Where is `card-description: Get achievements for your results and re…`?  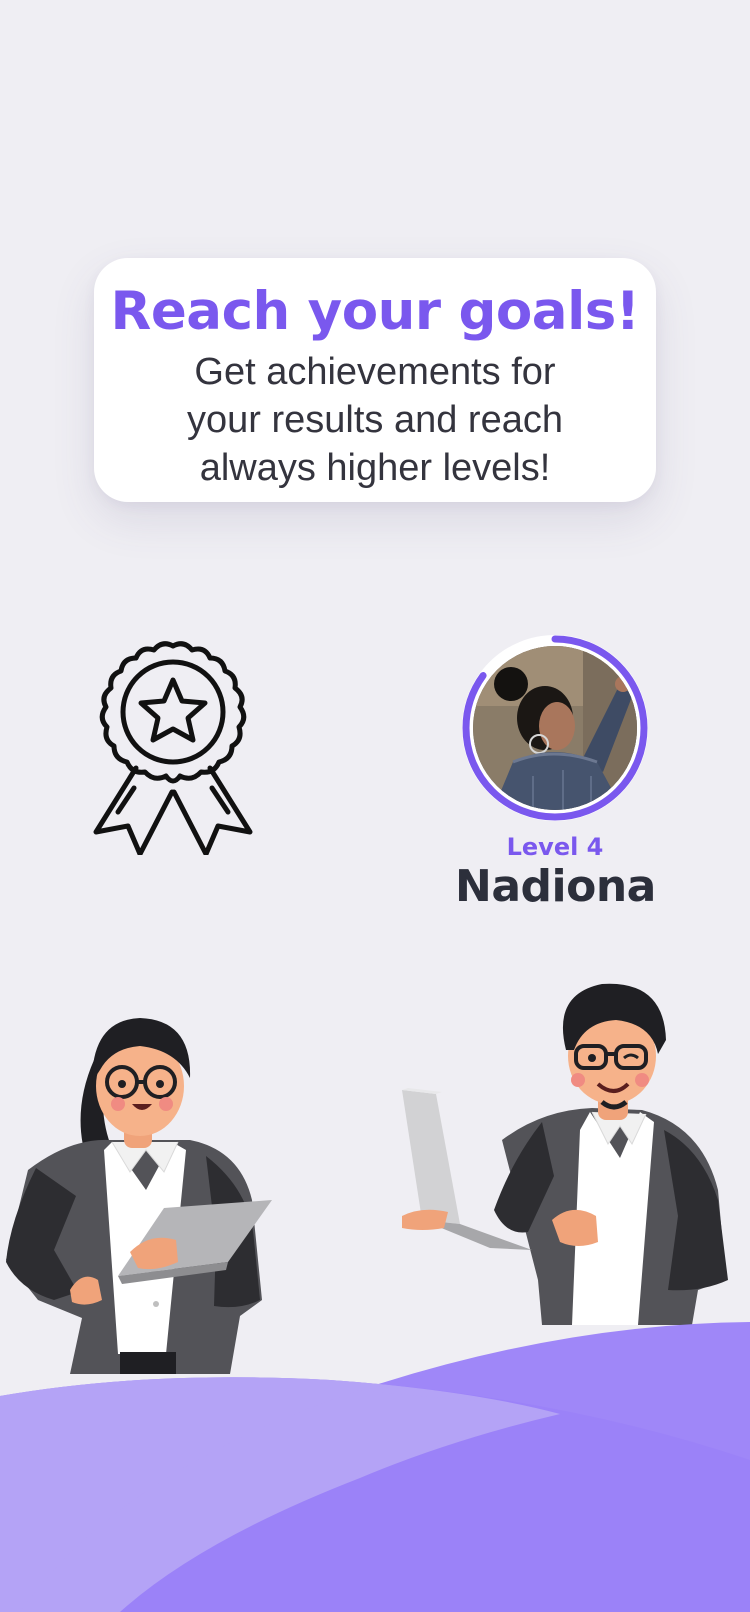 card-description: Get achievements for your results and re… is located at coordinates (375, 420).